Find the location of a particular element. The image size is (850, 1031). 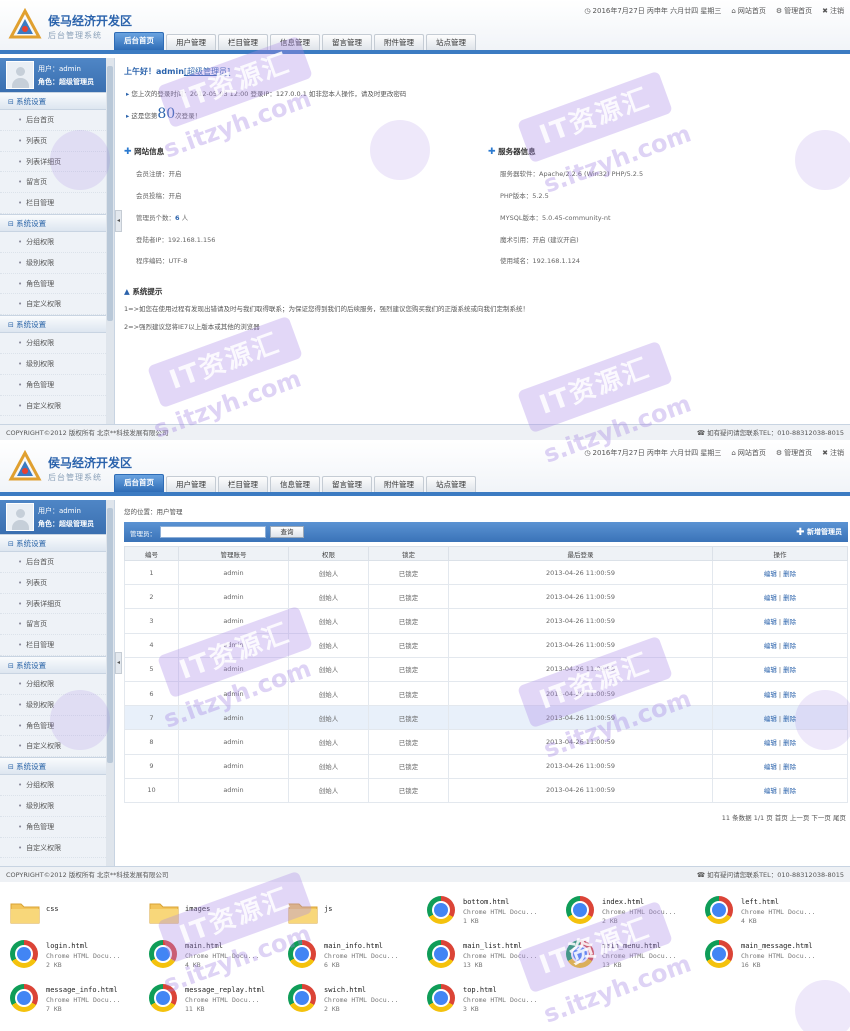

folder-item: images is located at coordinates (213, 912).